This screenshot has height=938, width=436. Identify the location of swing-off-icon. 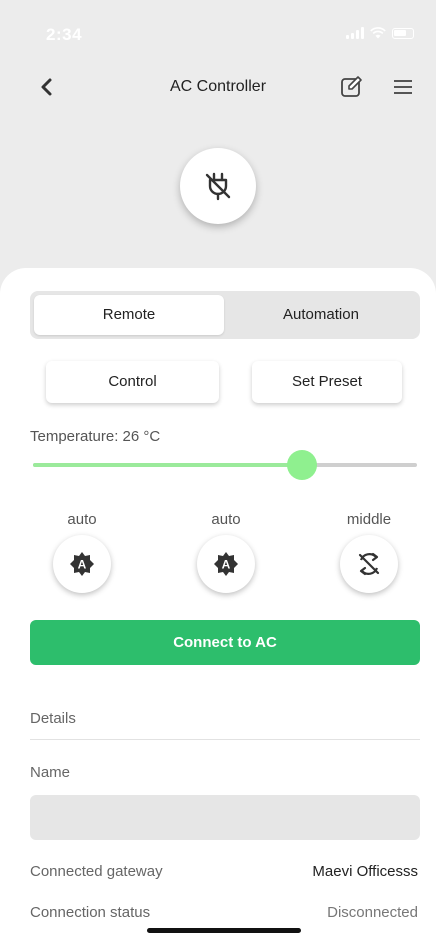
(369, 564).